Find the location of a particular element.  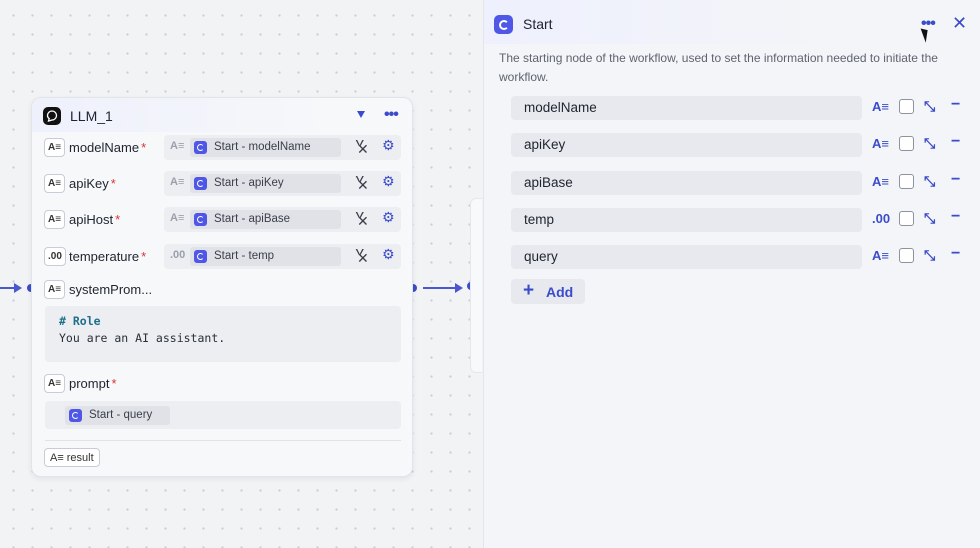

param-name: prompt is located at coordinates (89, 383).